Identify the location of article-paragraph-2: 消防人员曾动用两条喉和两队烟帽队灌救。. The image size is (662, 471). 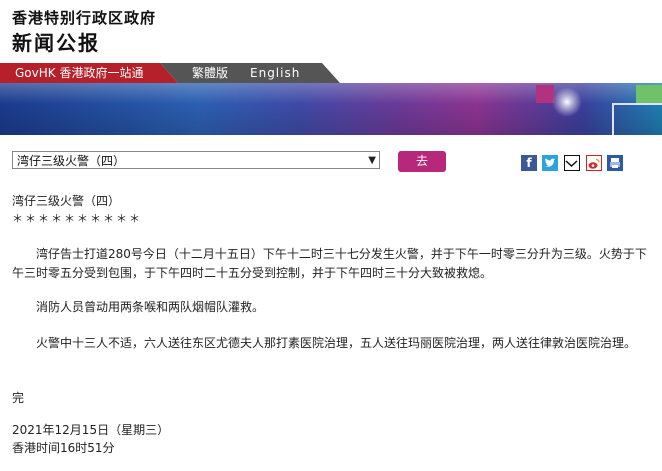
(150, 307).